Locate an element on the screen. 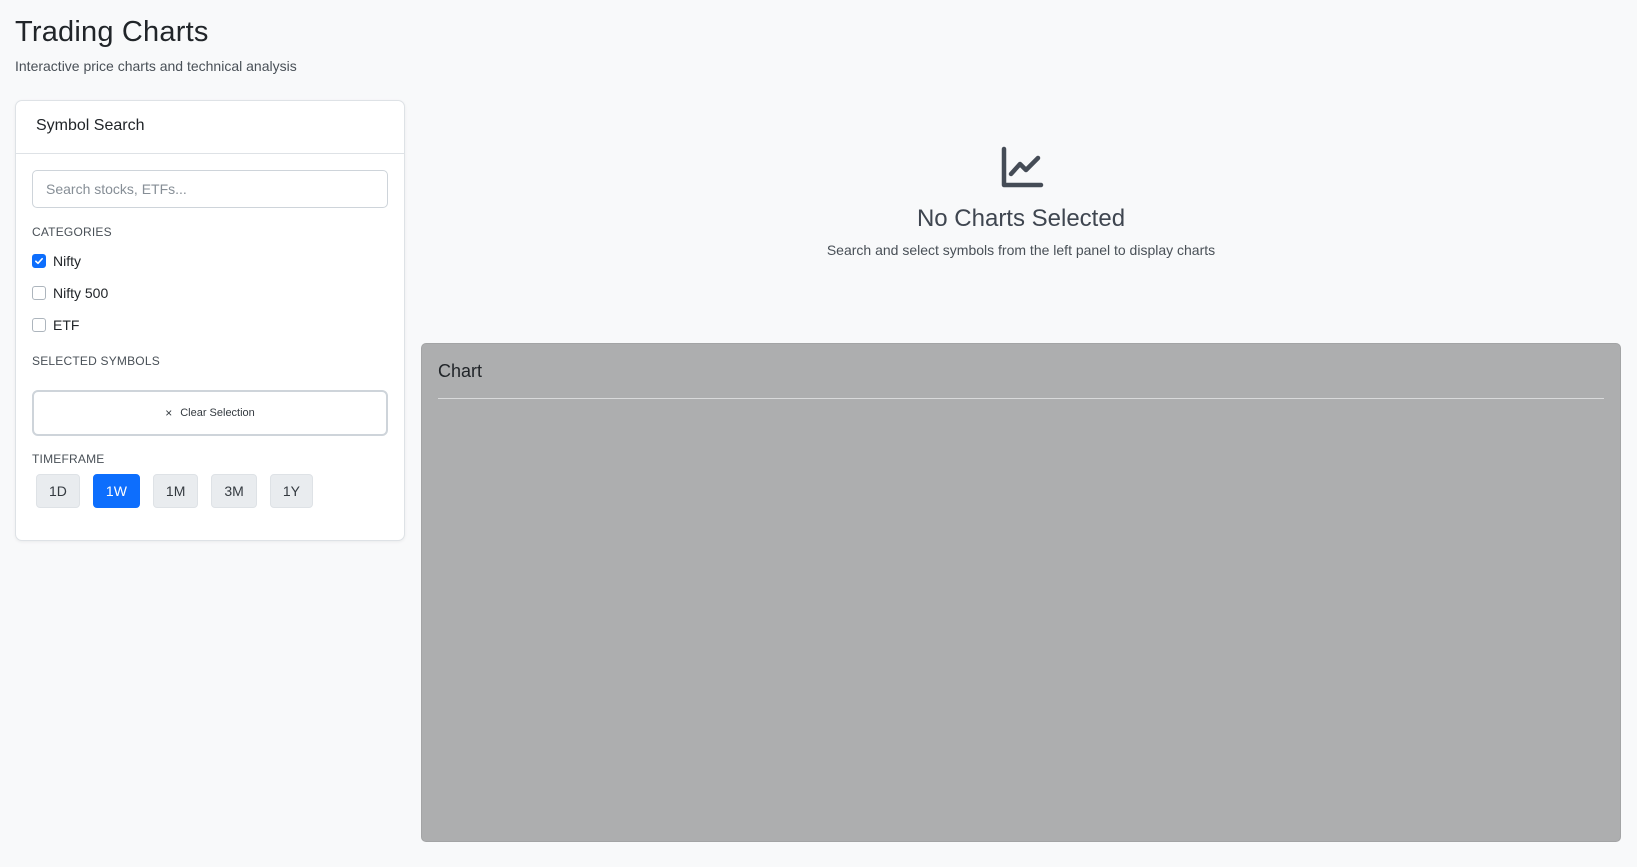  chart-divider is located at coordinates (1021, 398).